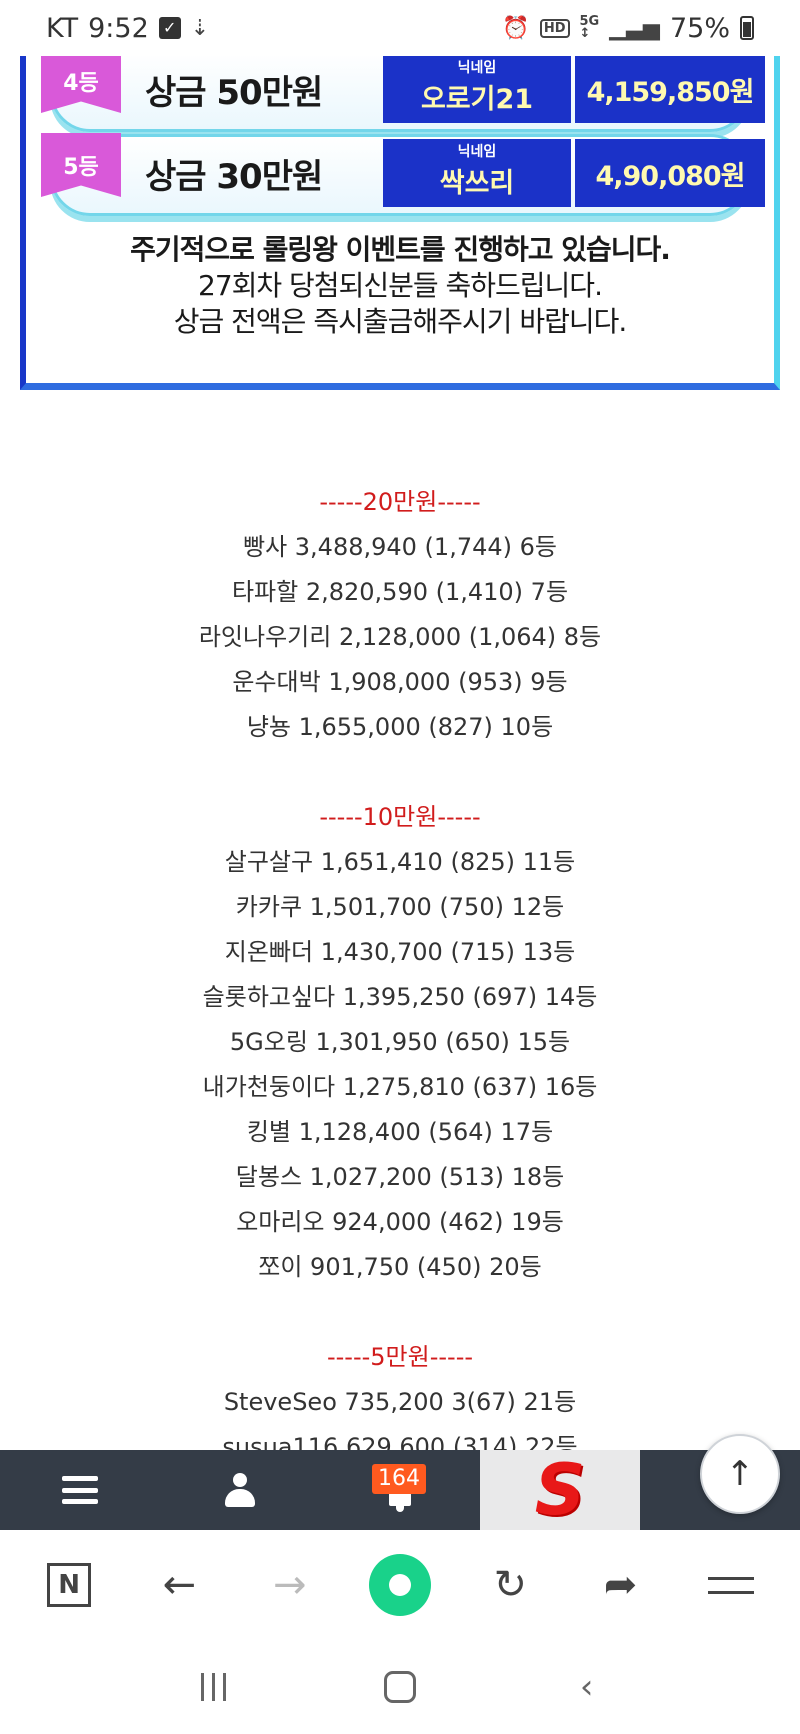  I want to click on green-dot-button, so click(400, 1585).